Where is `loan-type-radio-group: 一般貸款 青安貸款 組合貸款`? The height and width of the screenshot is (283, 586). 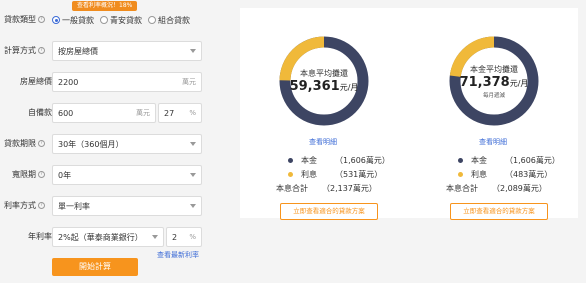 loan-type-radio-group: 一般貸款 青安貸款 組合貸款 is located at coordinates (121, 20).